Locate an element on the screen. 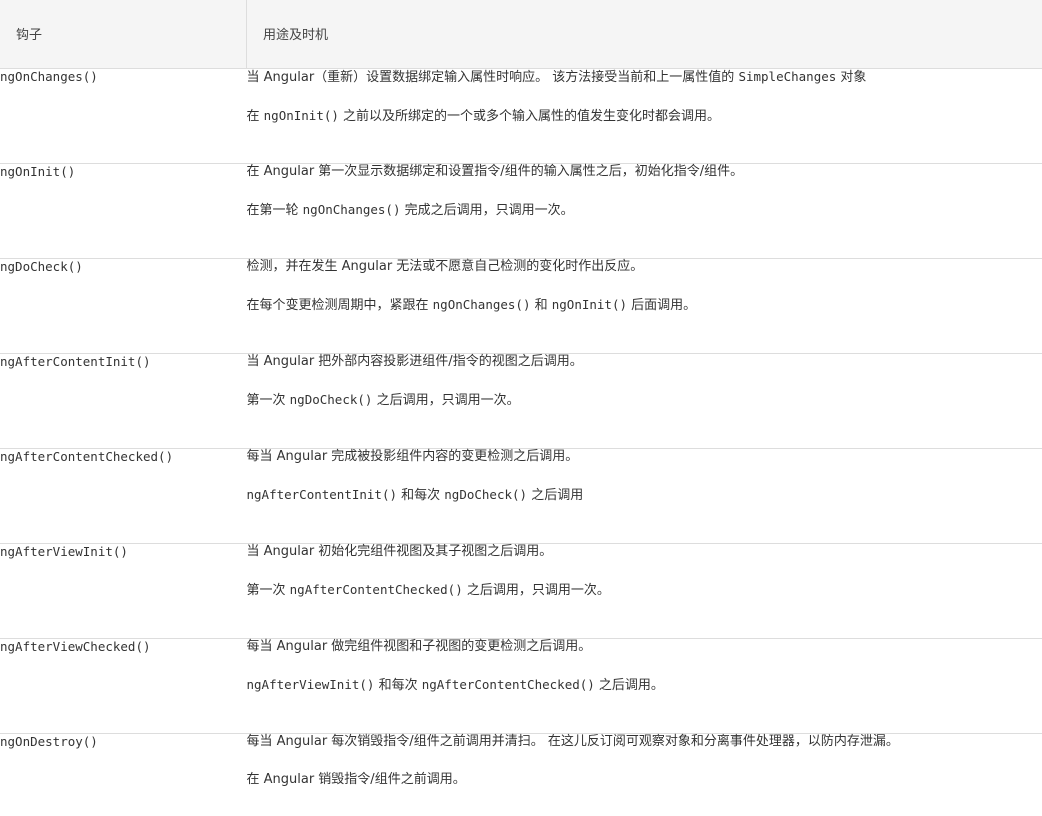 This screenshot has width=1042, height=816. hook-name: ngAfterContentChecked() is located at coordinates (123, 495).